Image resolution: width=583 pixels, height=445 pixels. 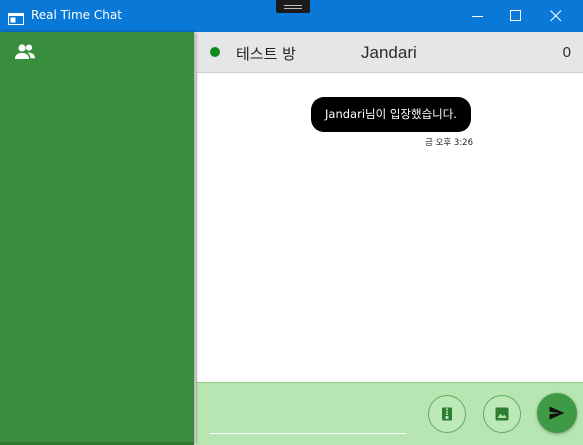 I want to click on chat-header: 테스트 방 Jandari 0, so click(x=389, y=52).